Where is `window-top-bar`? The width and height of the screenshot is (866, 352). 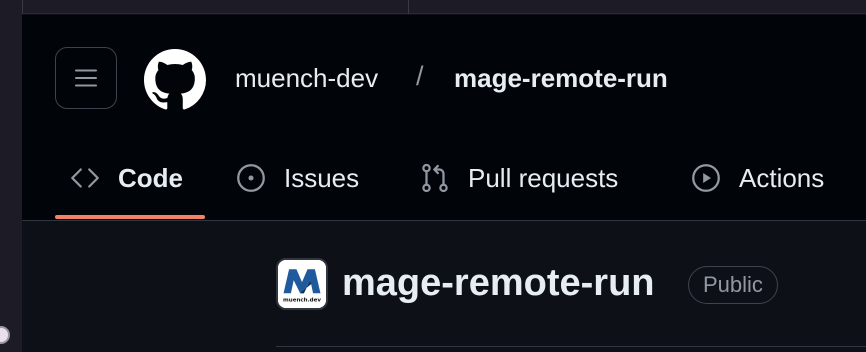
window-top-bar is located at coordinates (433, 7).